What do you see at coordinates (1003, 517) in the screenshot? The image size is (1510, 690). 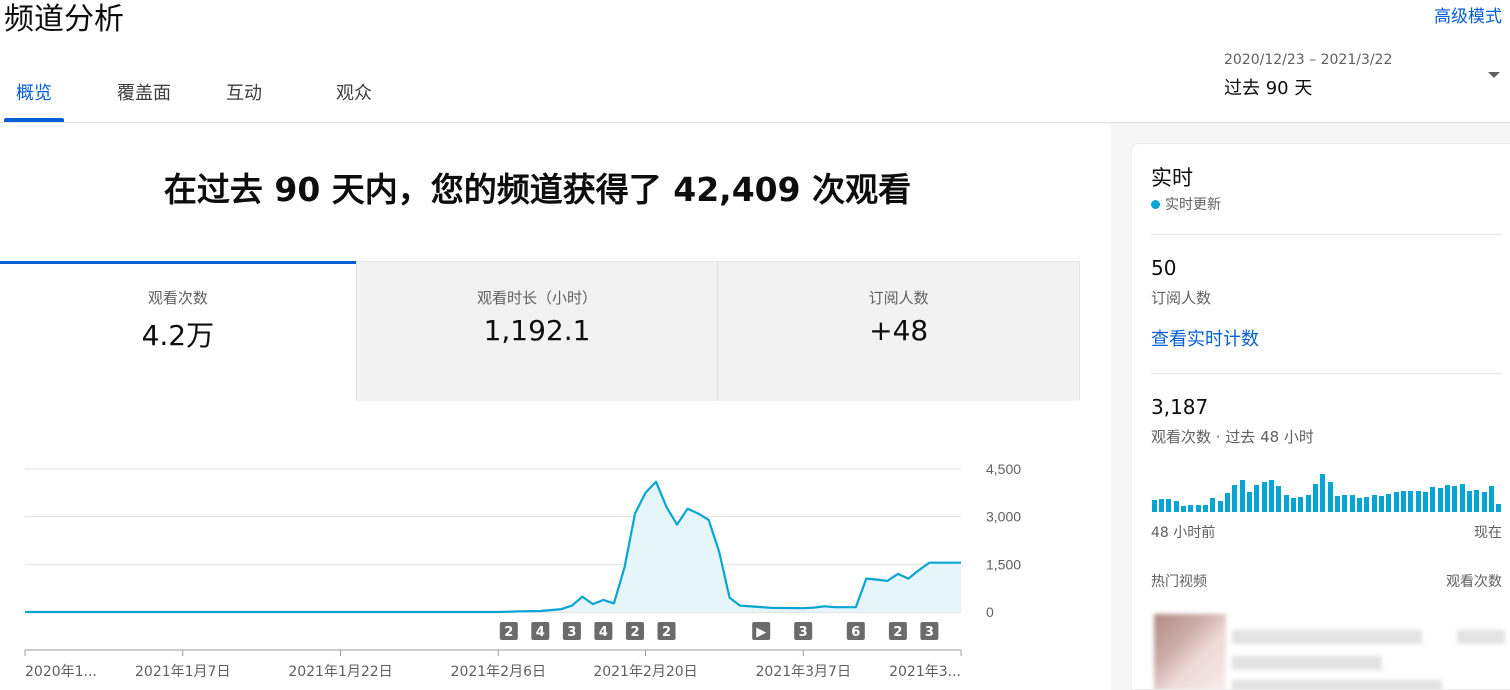 I see `y-tick-label: 3,000` at bounding box center [1003, 517].